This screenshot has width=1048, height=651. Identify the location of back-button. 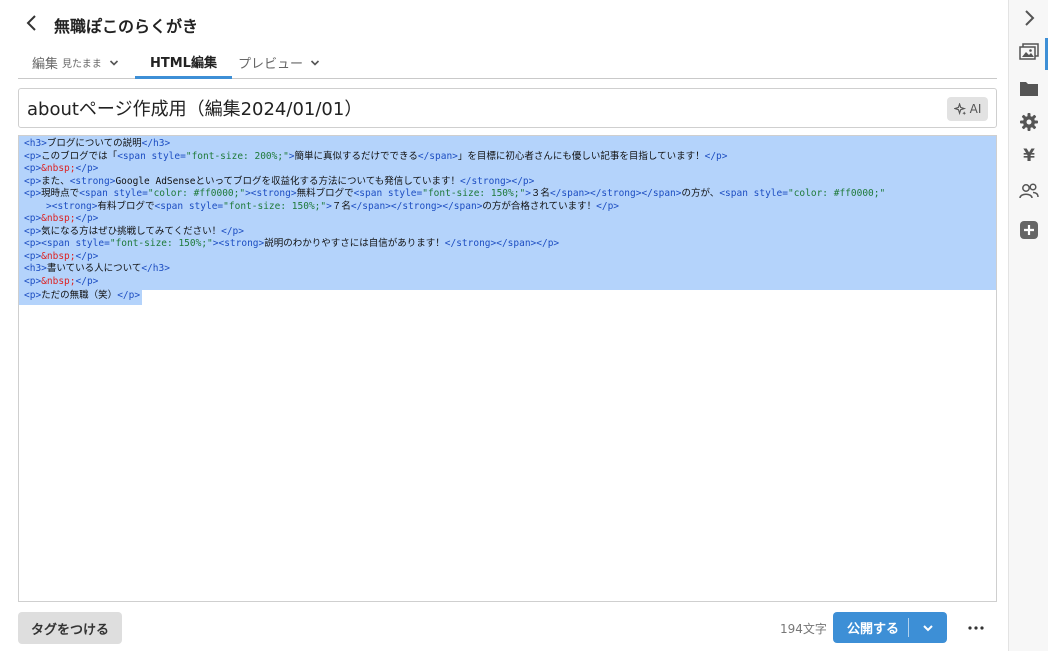
(32, 23).